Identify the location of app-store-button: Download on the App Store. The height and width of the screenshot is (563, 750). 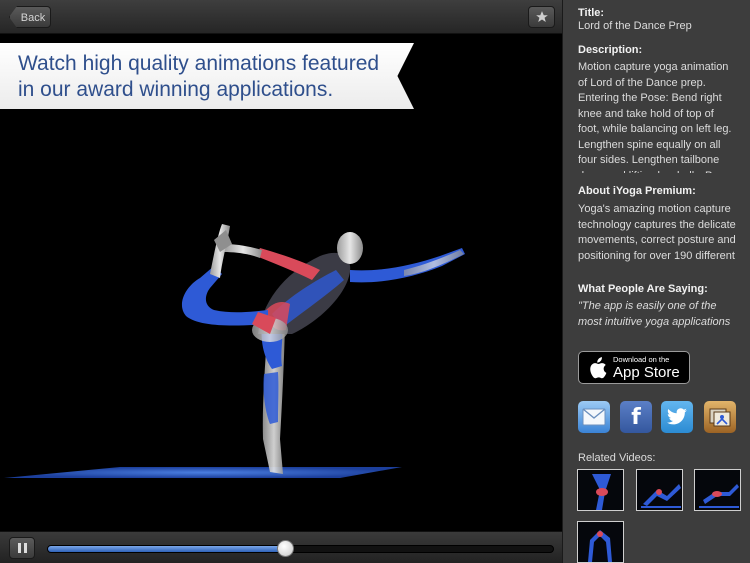
(634, 367).